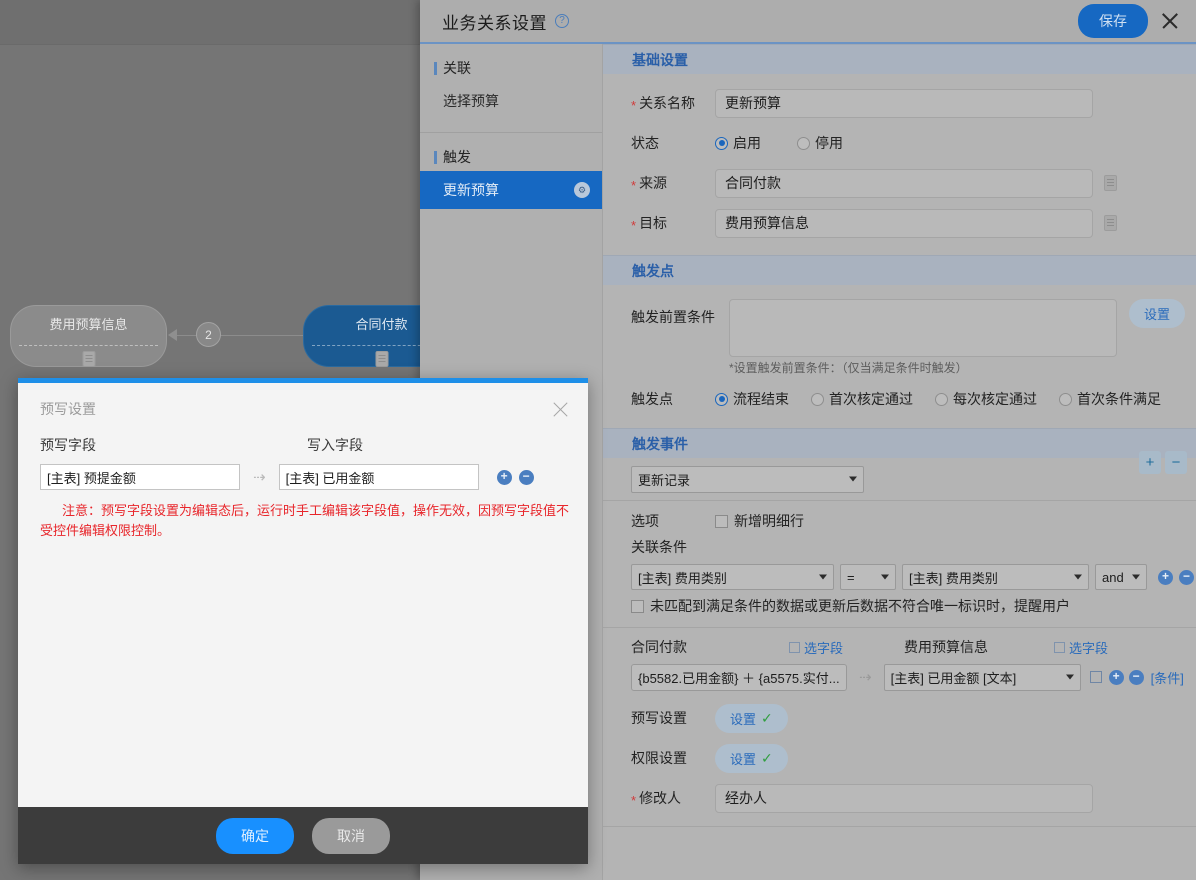  Describe the element at coordinates (361, 336) in the screenshot. I see `diagram-node-payment: 合同付款` at that location.